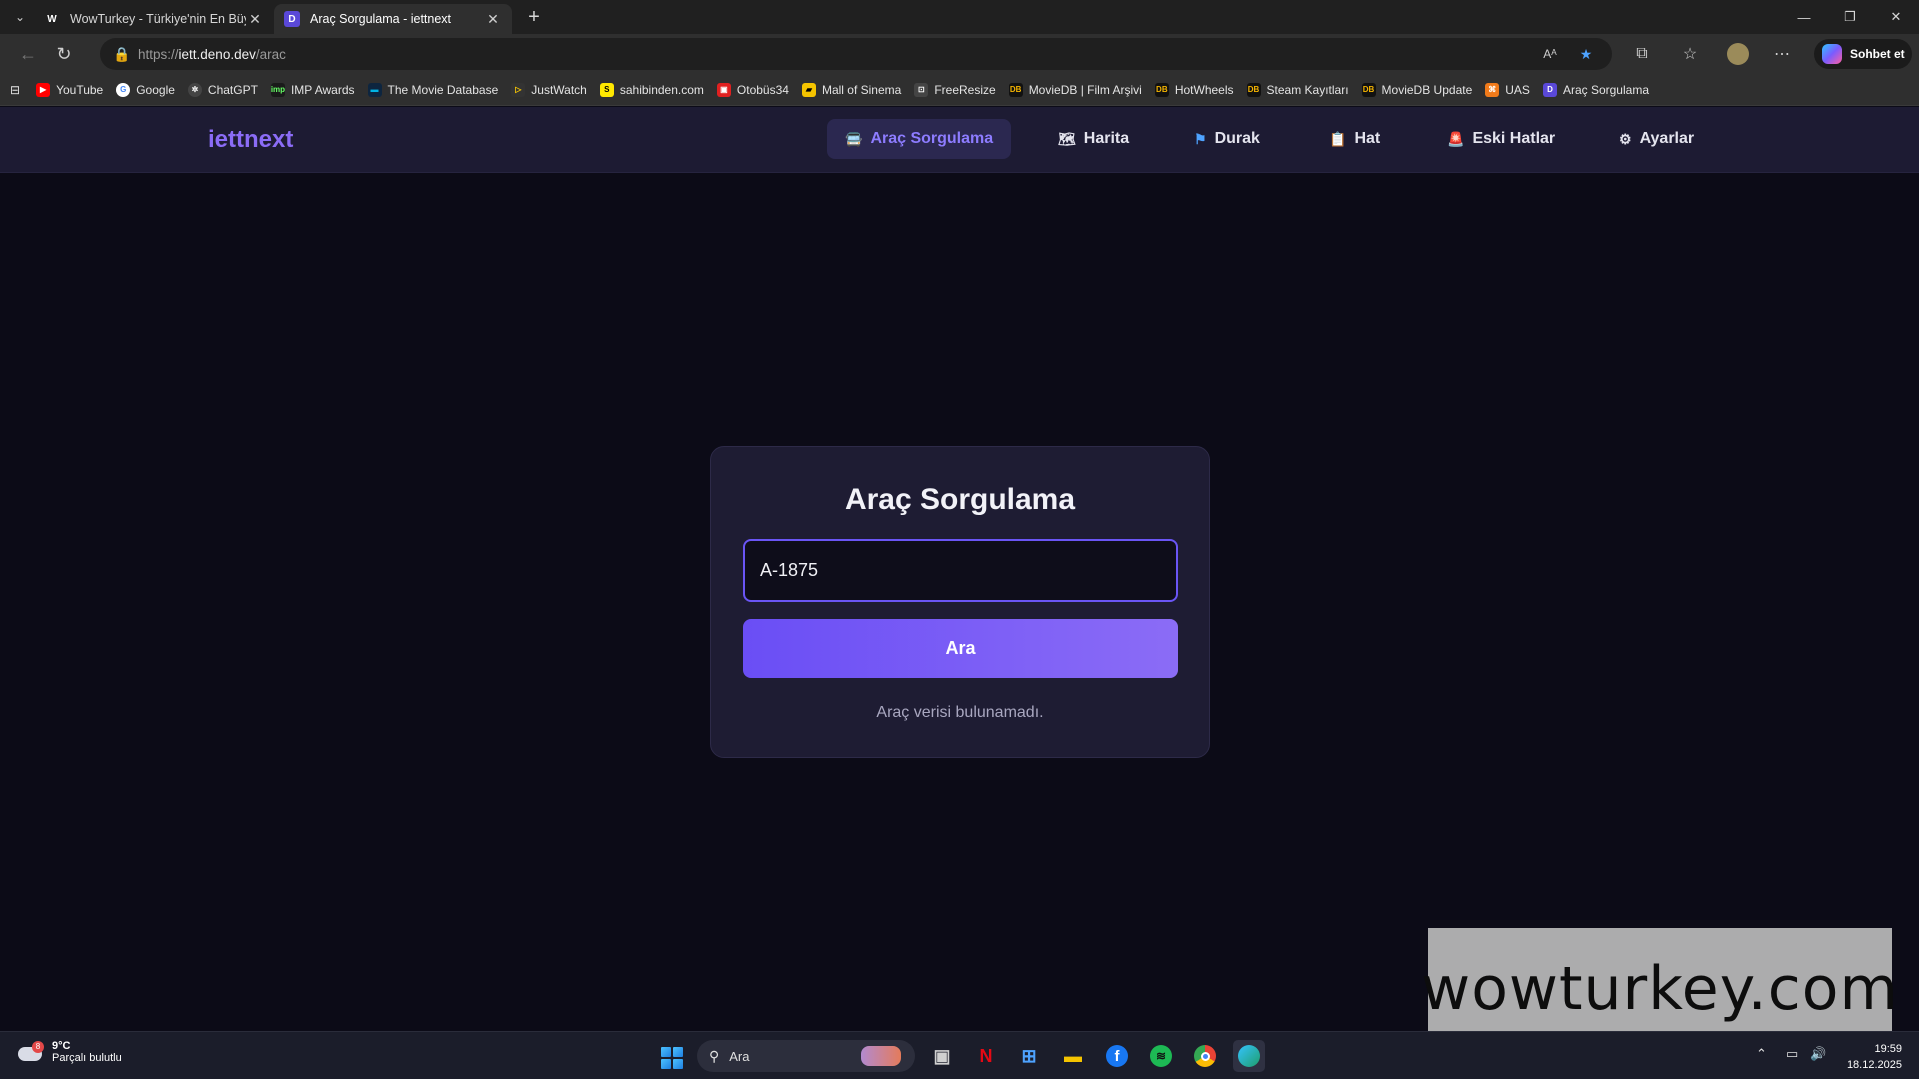 The image size is (1919, 1079). I want to click on nav-label: Hat, so click(1367, 138).